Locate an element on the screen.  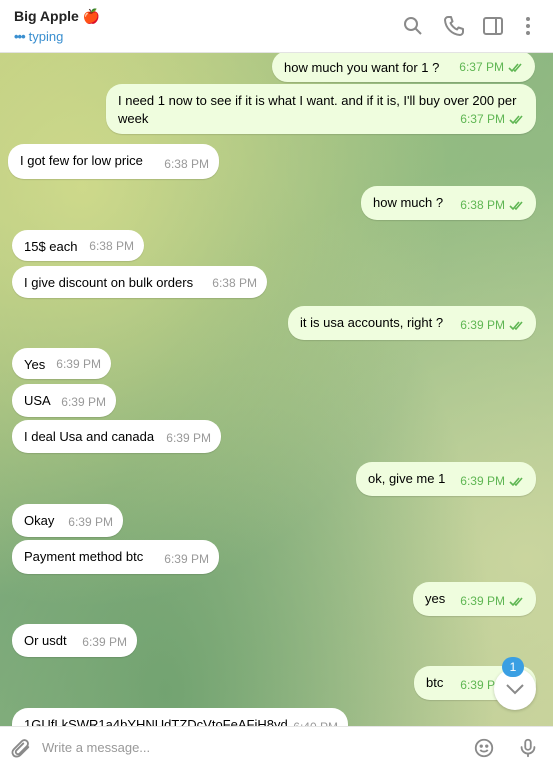
incoming-message: Okay 6:39 PM is located at coordinates (67, 520).